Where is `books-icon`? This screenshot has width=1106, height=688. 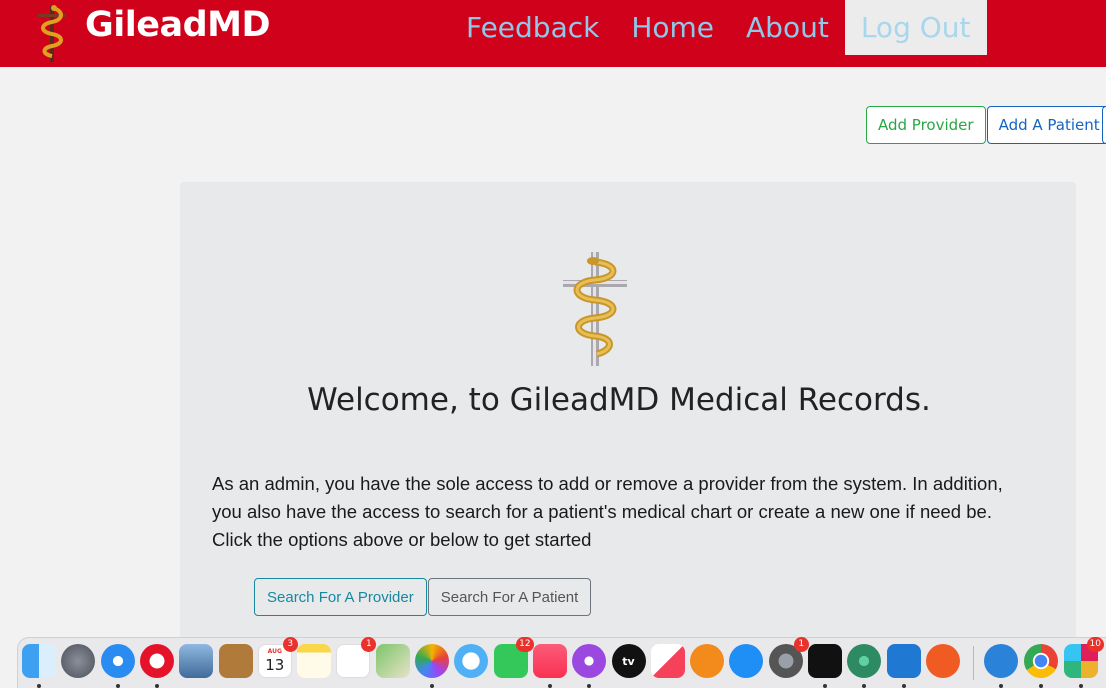
books-icon is located at coordinates (707, 661).